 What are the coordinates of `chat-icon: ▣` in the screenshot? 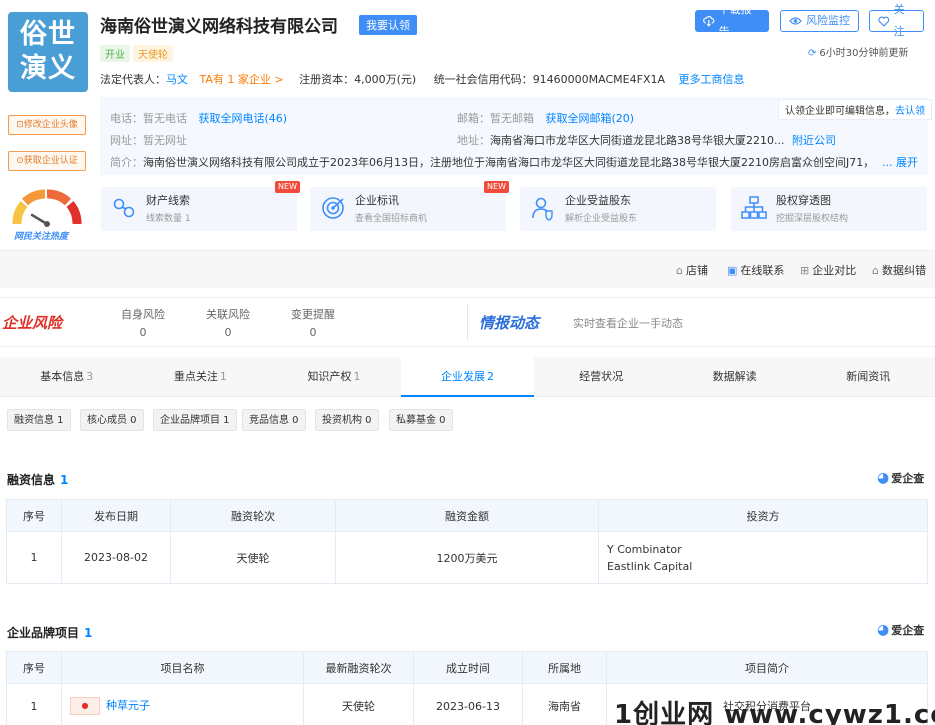 It's located at (732, 270).